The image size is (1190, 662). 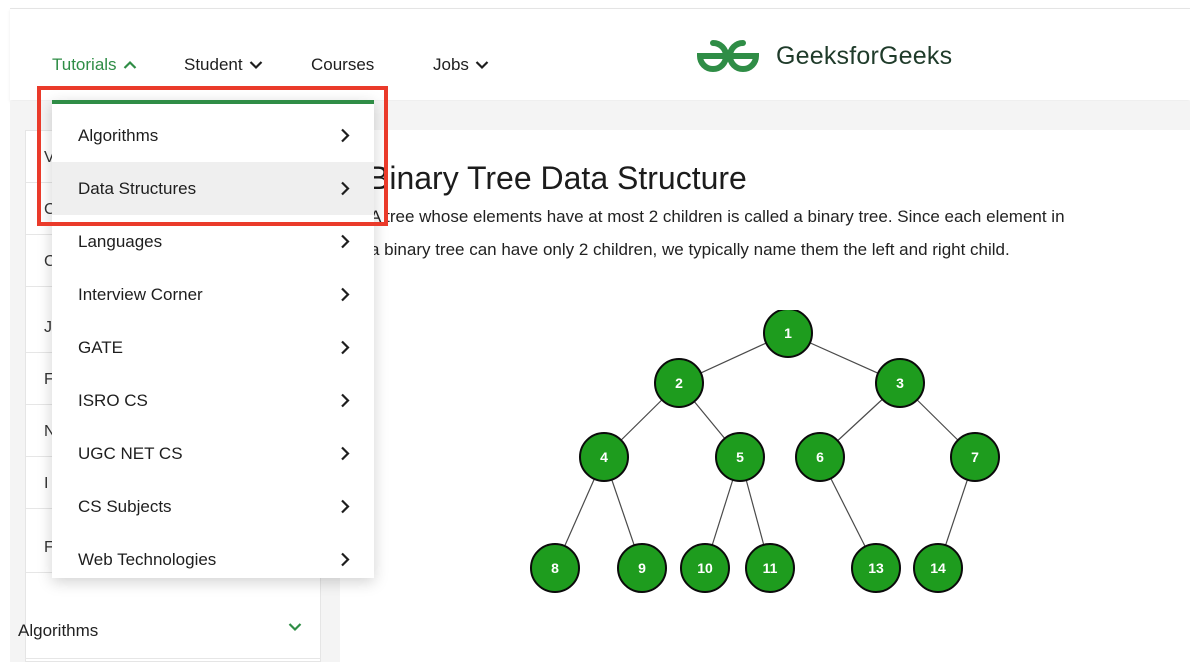 What do you see at coordinates (125, 506) in the screenshot?
I see `menu-item-label: CS Subjects` at bounding box center [125, 506].